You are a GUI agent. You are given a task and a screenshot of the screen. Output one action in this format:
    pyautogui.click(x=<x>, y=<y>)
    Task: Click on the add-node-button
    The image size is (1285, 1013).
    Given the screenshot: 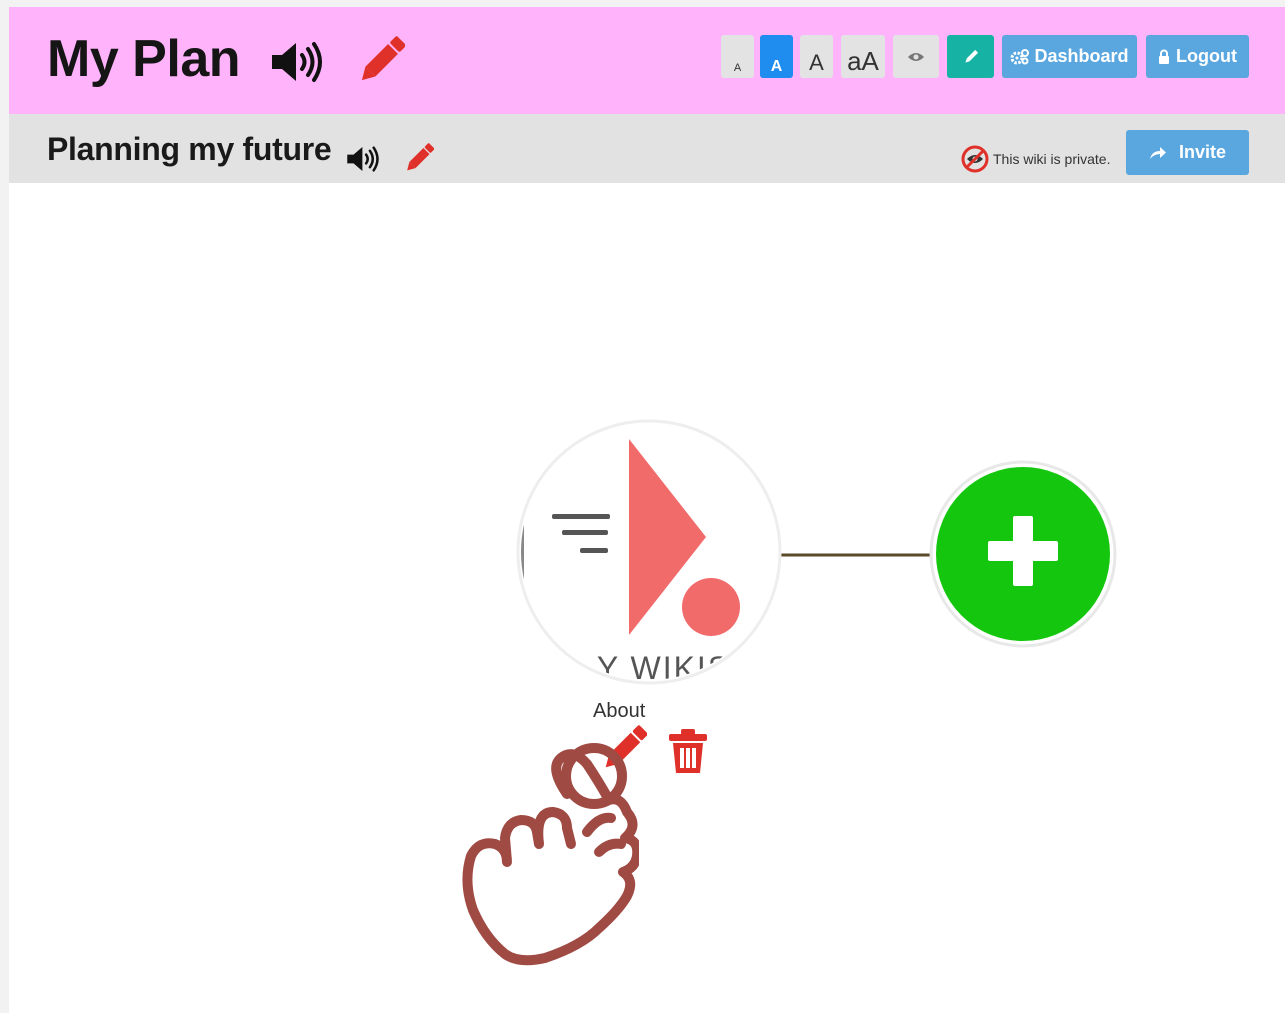 What is the action you would take?
    pyautogui.click(x=1023, y=554)
    